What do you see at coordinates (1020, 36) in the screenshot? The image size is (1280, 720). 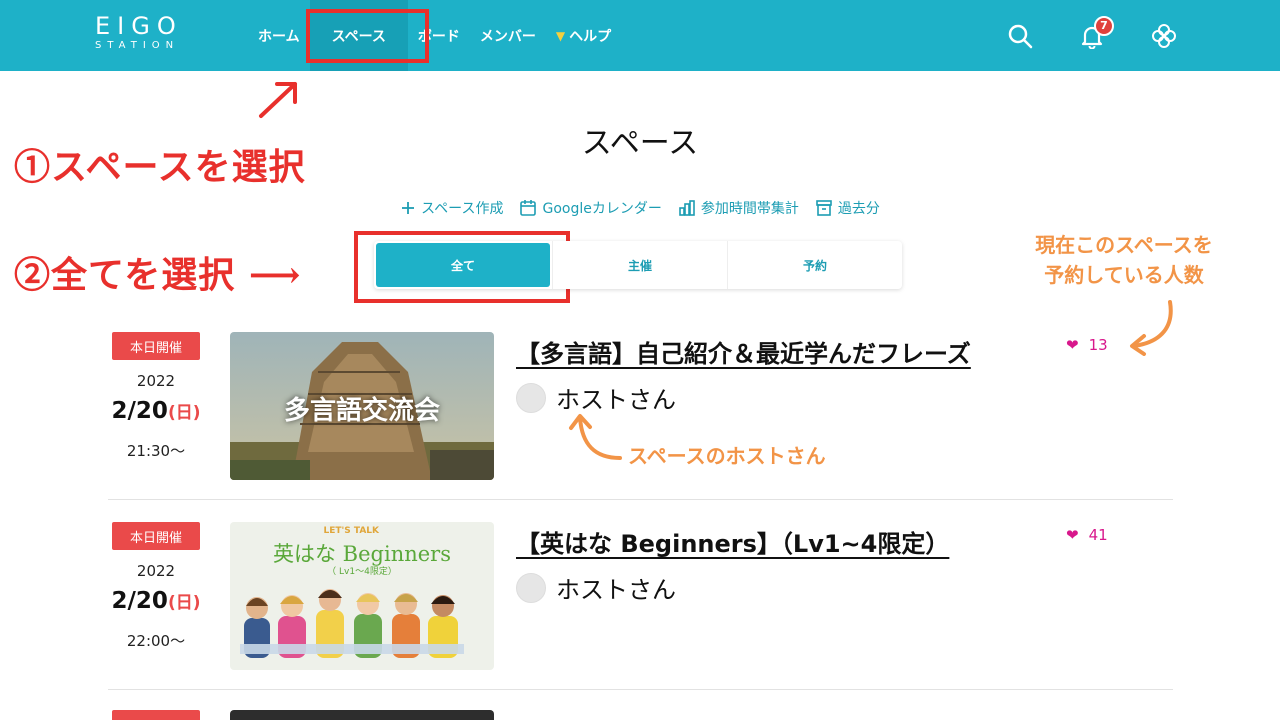 I see `search-icon` at bounding box center [1020, 36].